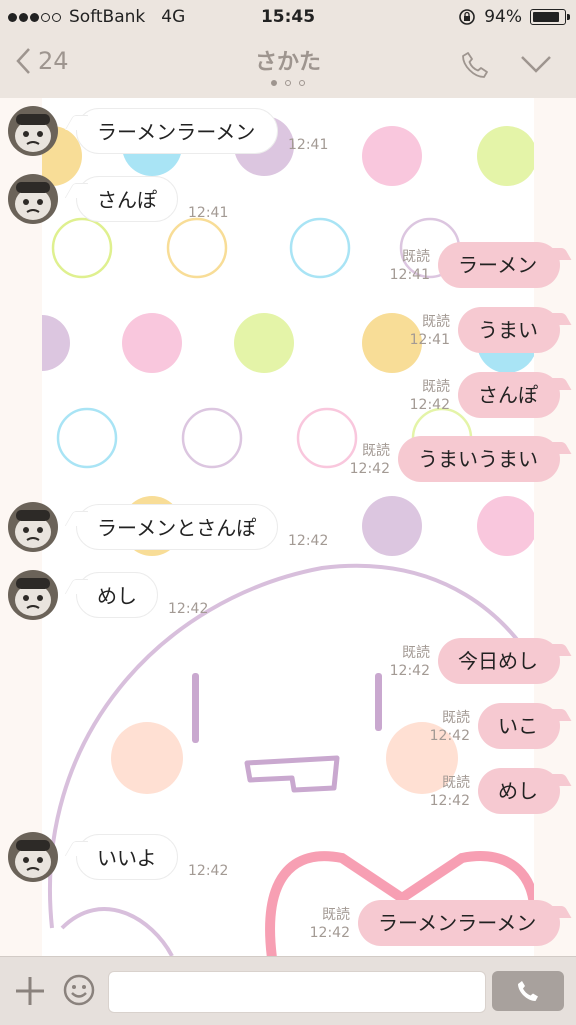  I want to click on incoming-message-row: いいよ 12:42, so click(288, 863).